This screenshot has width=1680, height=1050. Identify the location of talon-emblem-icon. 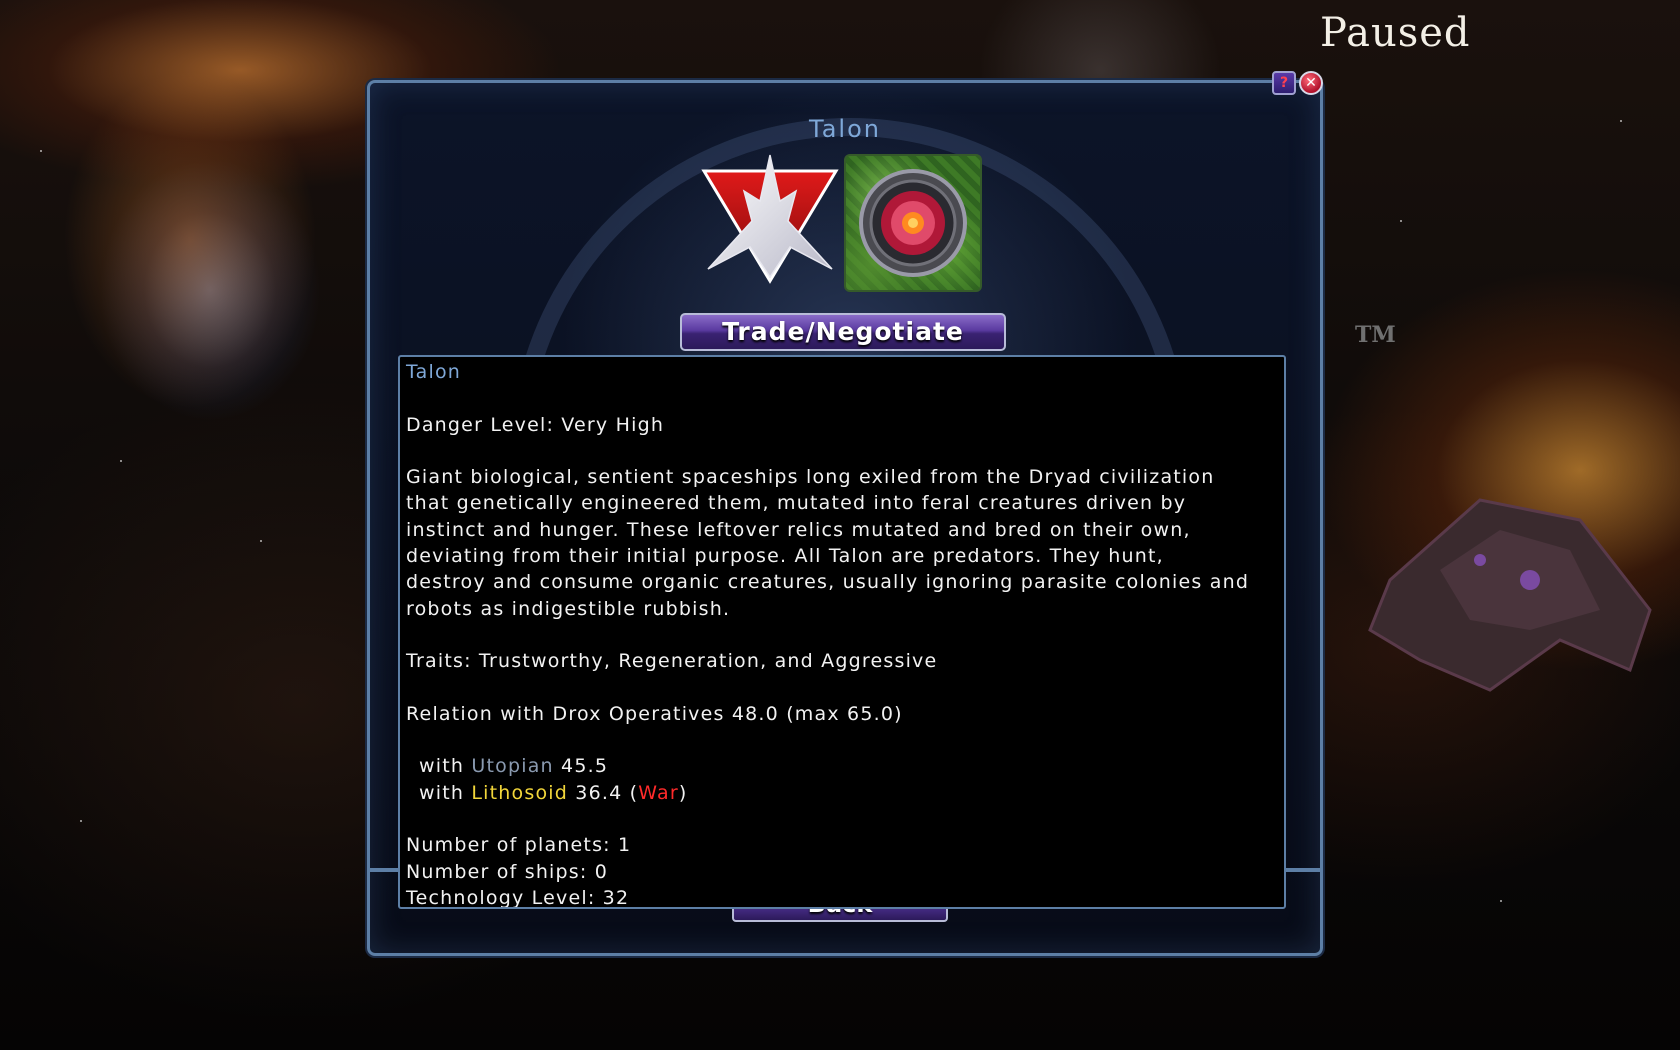
(770, 219).